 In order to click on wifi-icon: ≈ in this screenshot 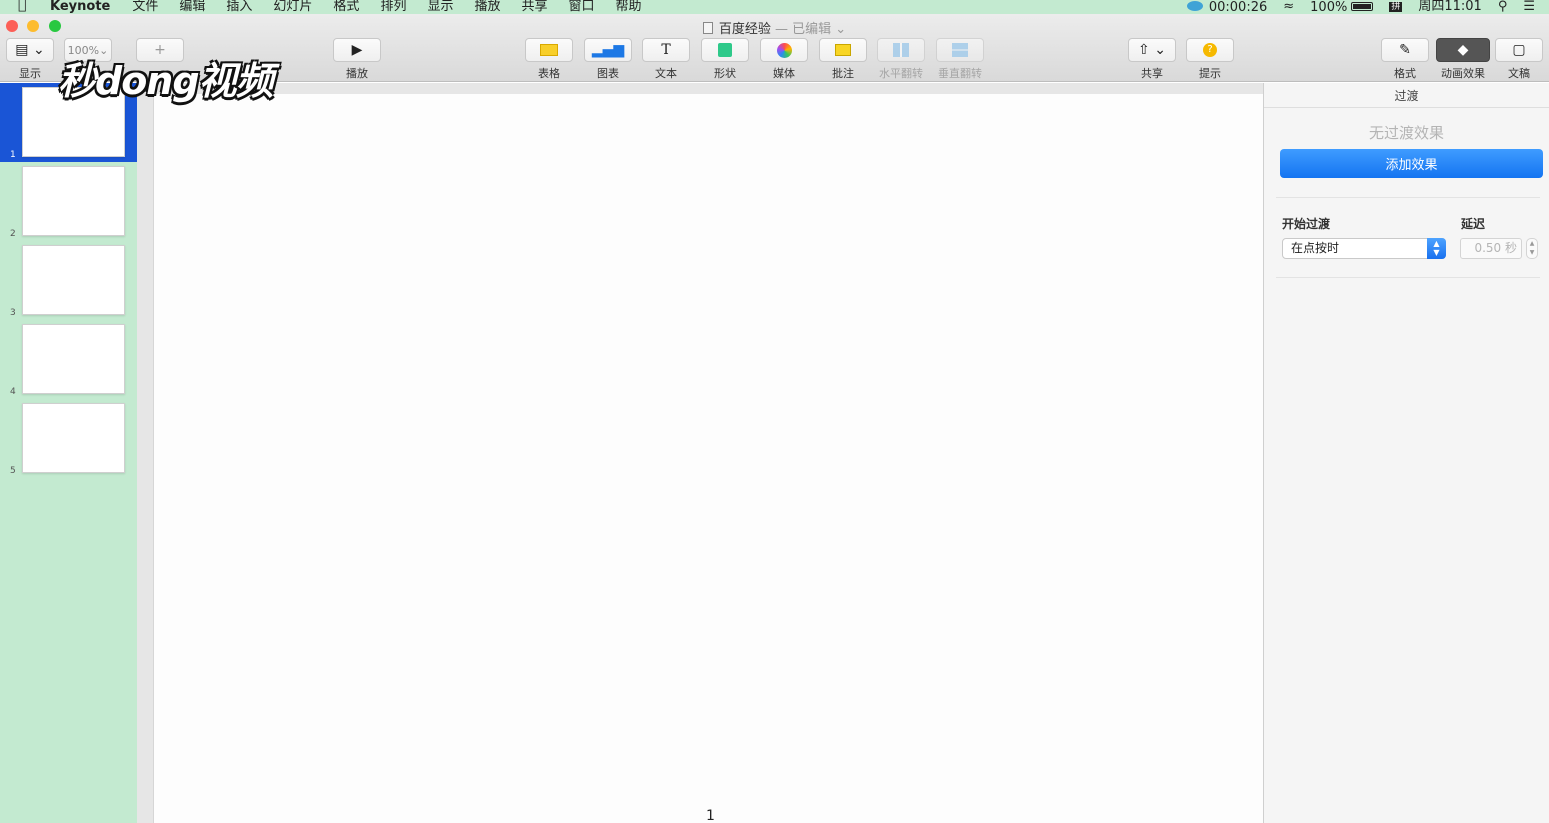, I will do `click(1288, 6)`.